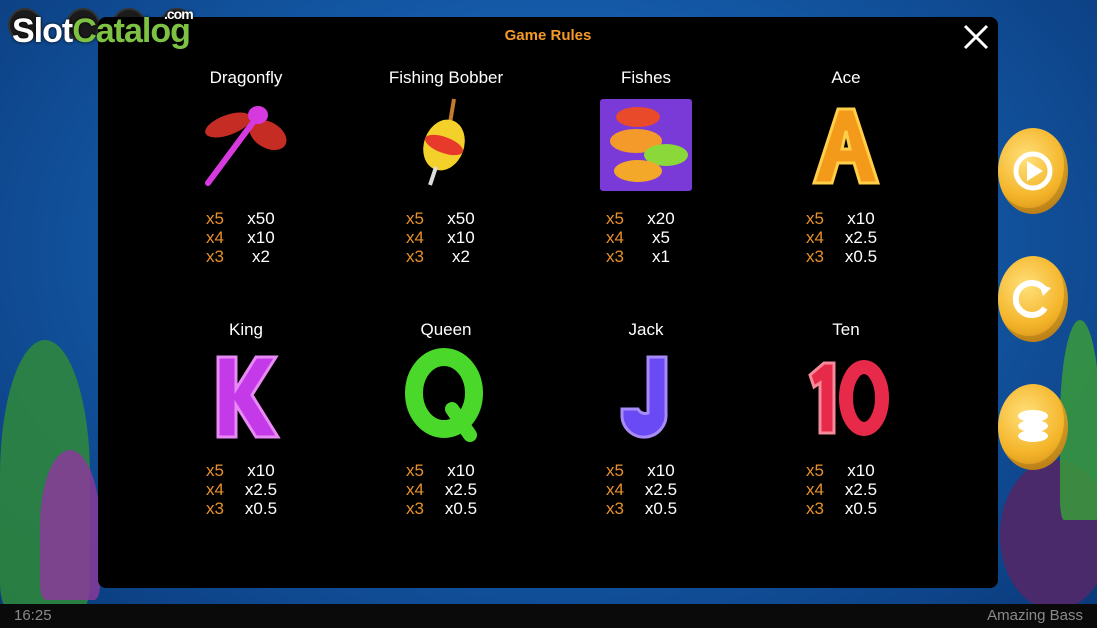 The height and width of the screenshot is (628, 1097). I want to click on symbol-cell-ten: Ten x5 x10 x4 x2.5 x3 x0.5, so click(846, 418).